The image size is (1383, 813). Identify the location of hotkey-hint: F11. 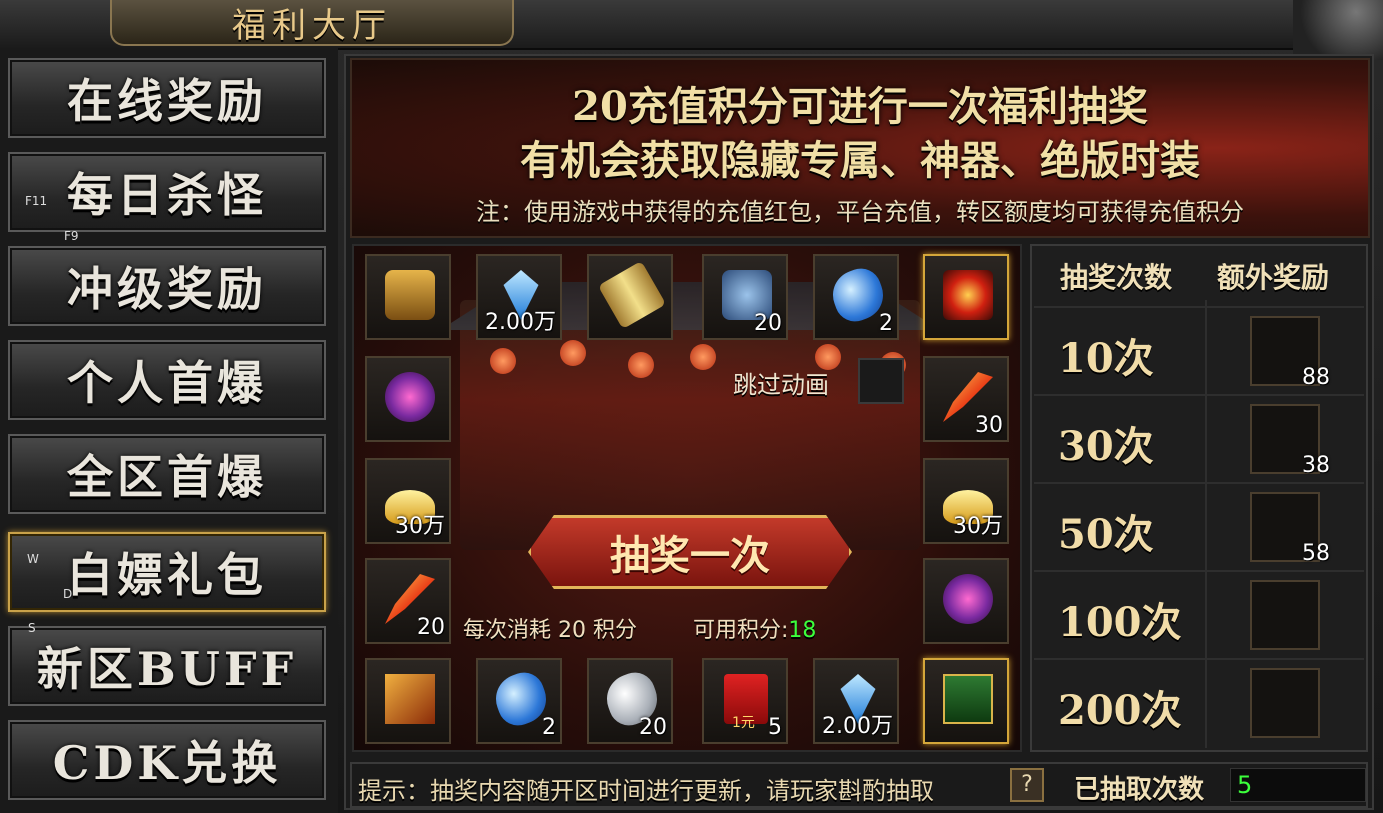
(36, 201).